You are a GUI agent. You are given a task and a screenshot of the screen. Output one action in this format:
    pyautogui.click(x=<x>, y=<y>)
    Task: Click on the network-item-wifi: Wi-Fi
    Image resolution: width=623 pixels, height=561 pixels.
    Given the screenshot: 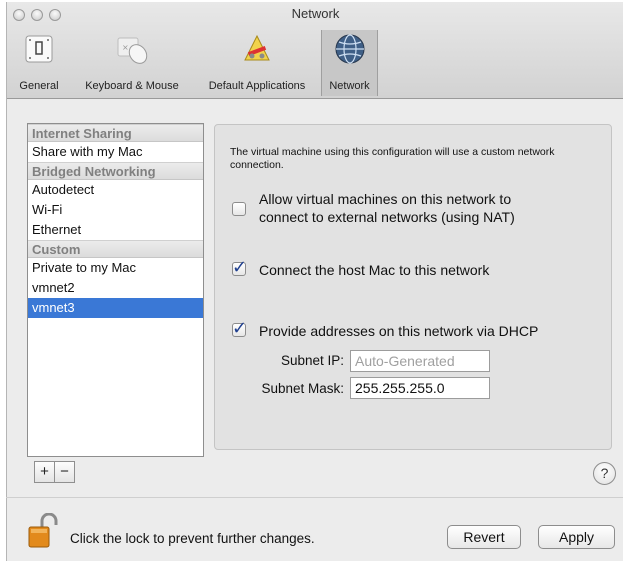 What is the action you would take?
    pyautogui.click(x=115, y=210)
    